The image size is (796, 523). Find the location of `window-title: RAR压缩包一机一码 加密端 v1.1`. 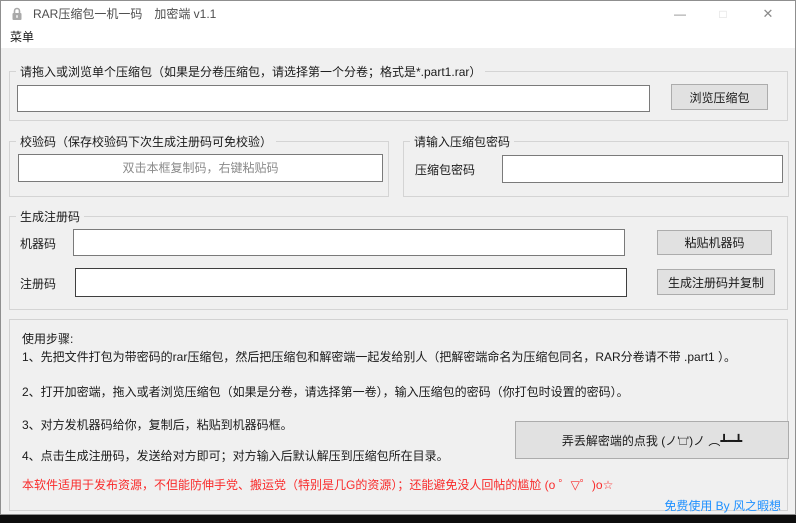

window-title: RAR压缩包一机一码 加密端 v1.1 is located at coordinates (125, 14).